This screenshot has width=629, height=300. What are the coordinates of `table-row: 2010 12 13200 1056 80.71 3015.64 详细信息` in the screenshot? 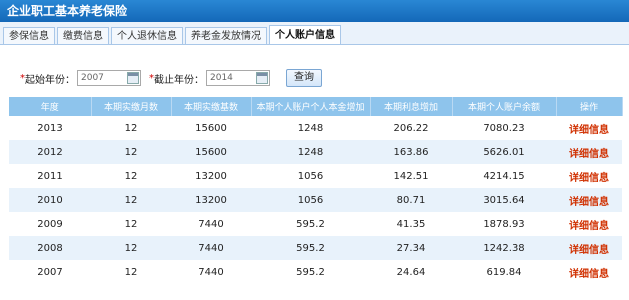 It's located at (315, 200).